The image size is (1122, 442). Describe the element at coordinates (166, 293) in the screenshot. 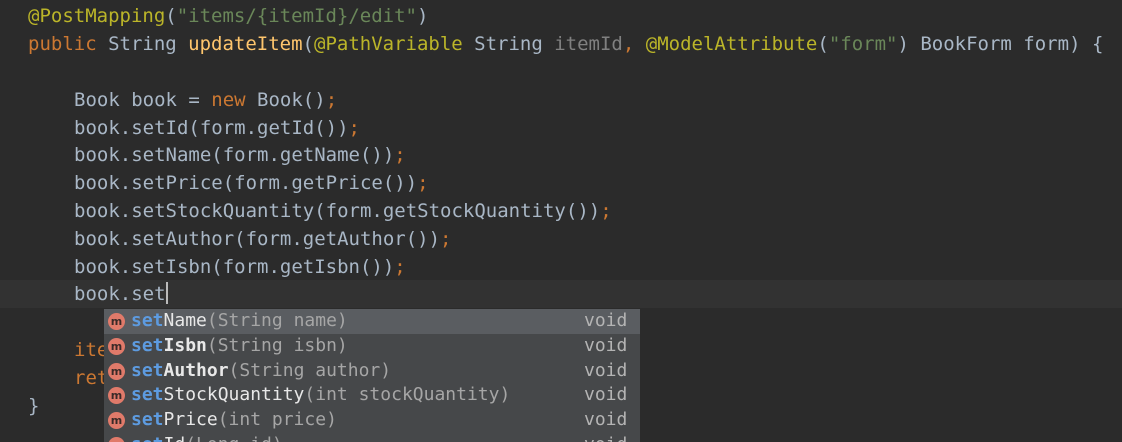

I see `text-caret` at that location.